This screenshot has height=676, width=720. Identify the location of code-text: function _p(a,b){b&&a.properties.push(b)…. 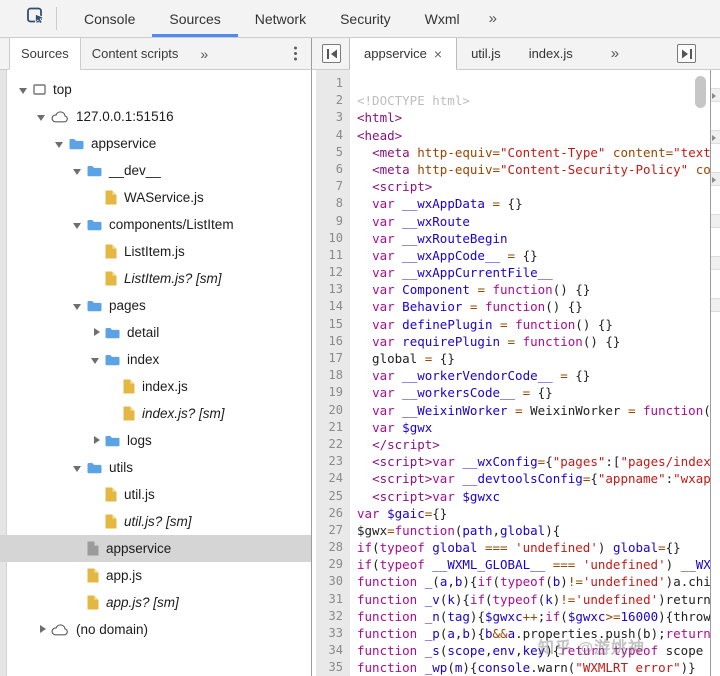
(530, 633).